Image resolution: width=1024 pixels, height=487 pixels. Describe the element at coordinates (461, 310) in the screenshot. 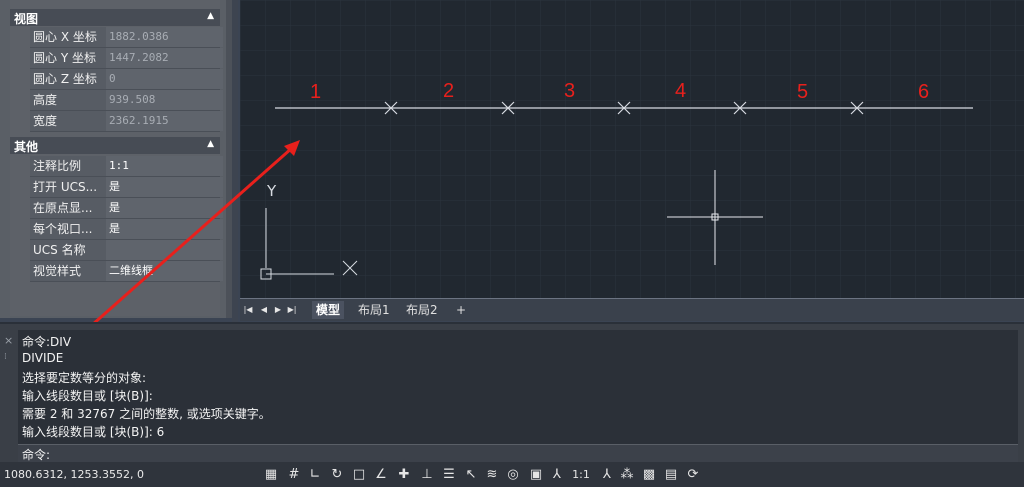

I see `add-layout-button: +` at that location.